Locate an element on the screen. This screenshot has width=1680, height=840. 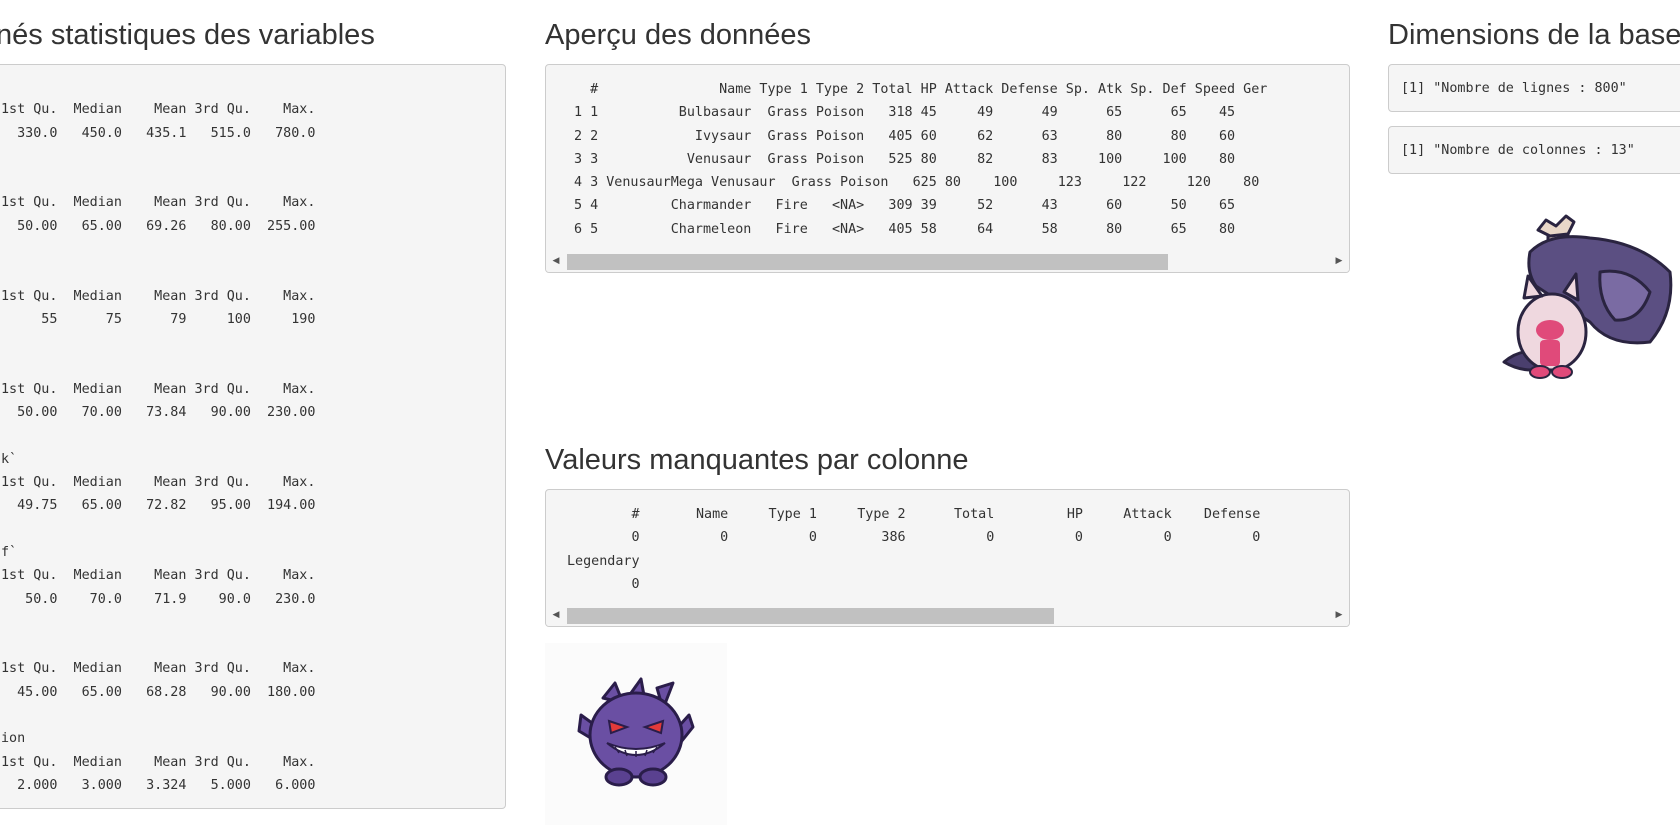
missing-title: Valeurs manquantes par colonne is located at coordinates (757, 460).